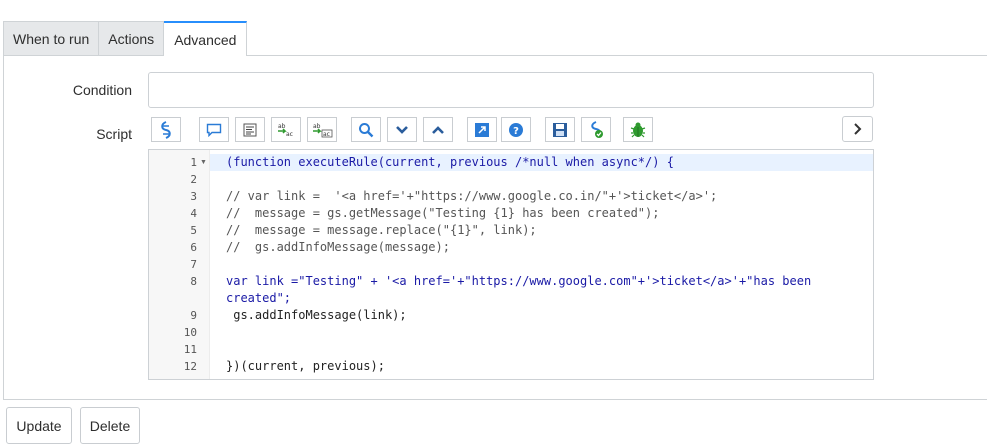 This screenshot has width=987, height=445. Describe the element at coordinates (193, 162) in the screenshot. I see `line-number: 1` at that location.